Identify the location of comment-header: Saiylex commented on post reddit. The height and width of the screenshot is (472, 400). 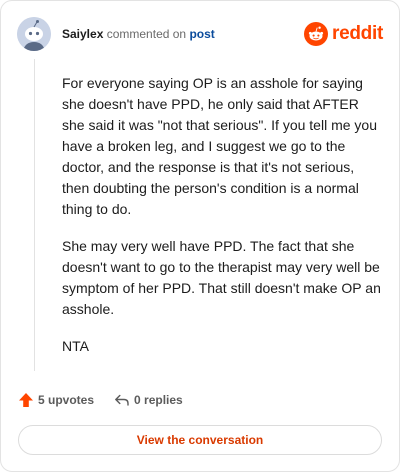
(200, 34).